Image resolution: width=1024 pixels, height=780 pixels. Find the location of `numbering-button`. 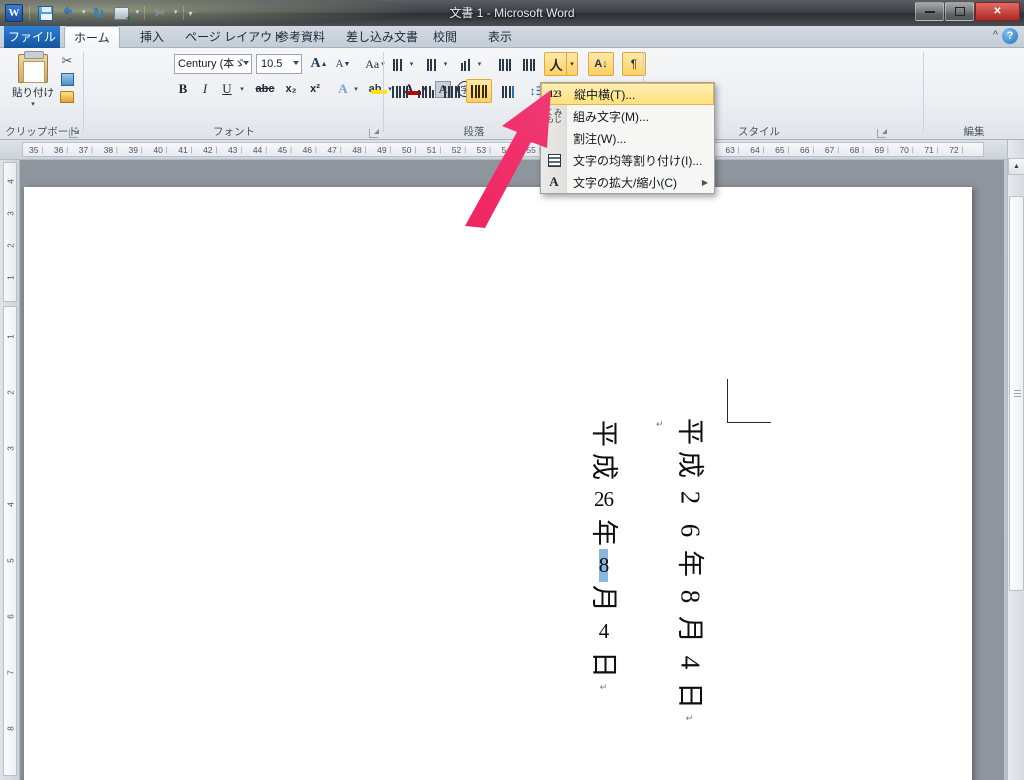

numbering-button is located at coordinates (431, 64).